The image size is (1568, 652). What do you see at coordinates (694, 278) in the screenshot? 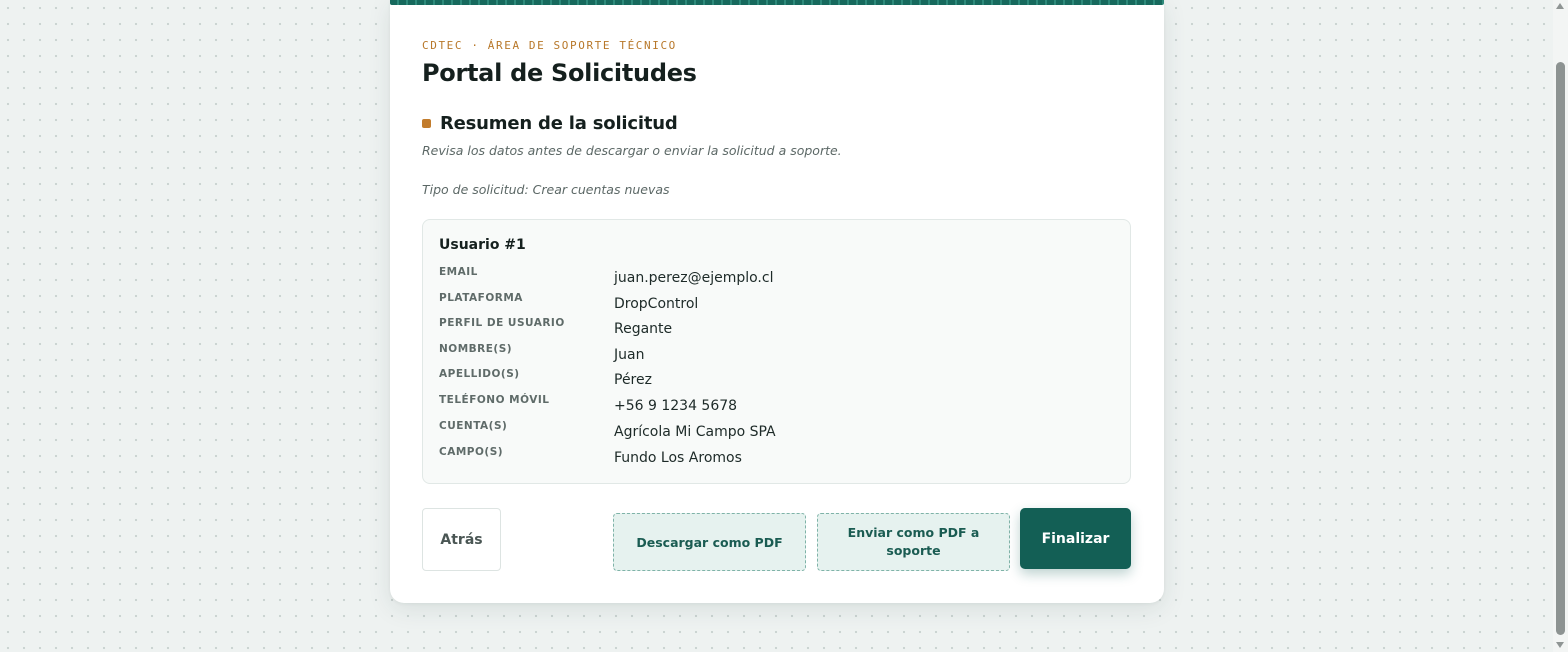
I see `field-value: juan.perez@ejemplo.cl` at bounding box center [694, 278].